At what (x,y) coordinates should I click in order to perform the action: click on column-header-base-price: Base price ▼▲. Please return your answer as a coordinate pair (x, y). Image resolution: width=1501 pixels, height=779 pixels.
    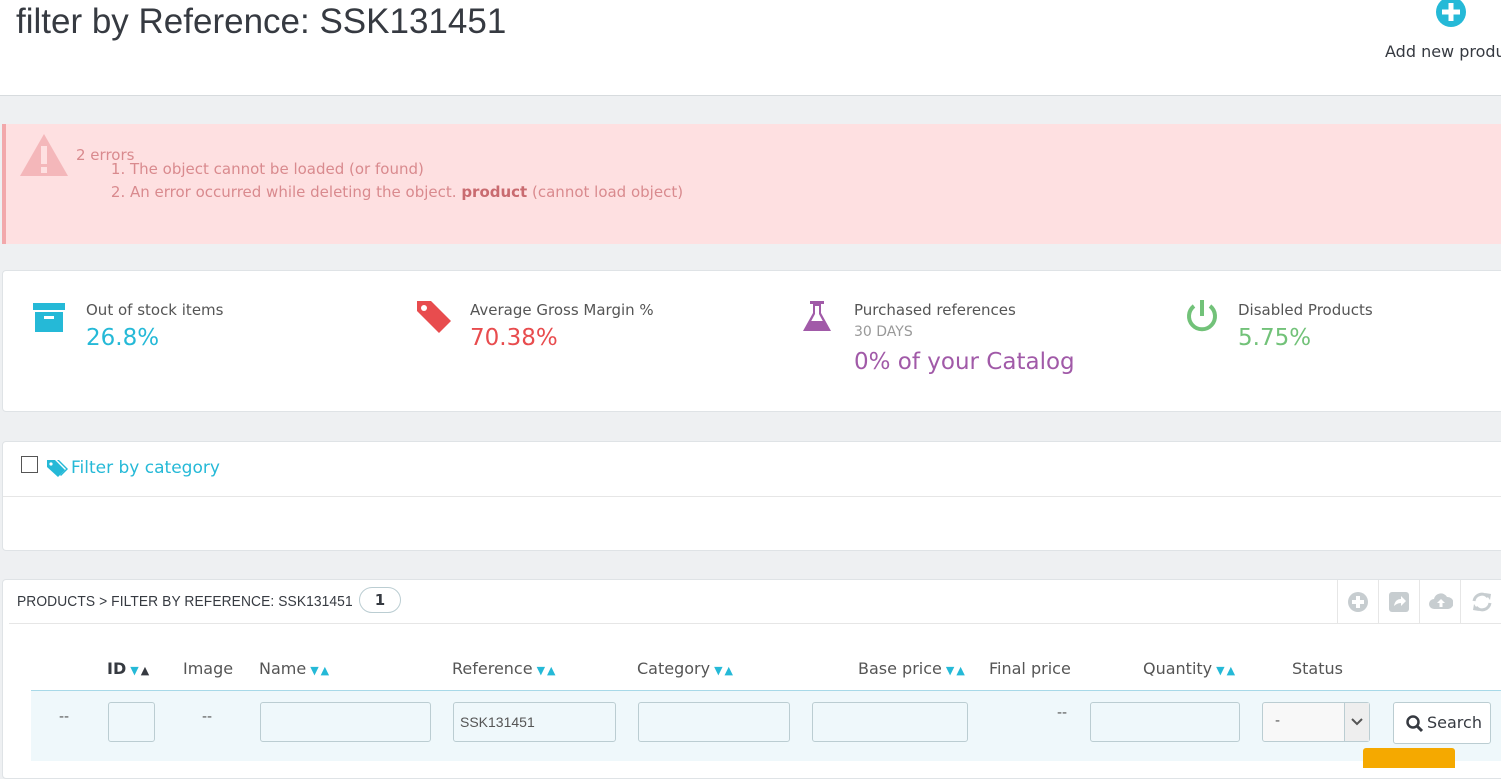
    Looking at the image, I should click on (912, 668).